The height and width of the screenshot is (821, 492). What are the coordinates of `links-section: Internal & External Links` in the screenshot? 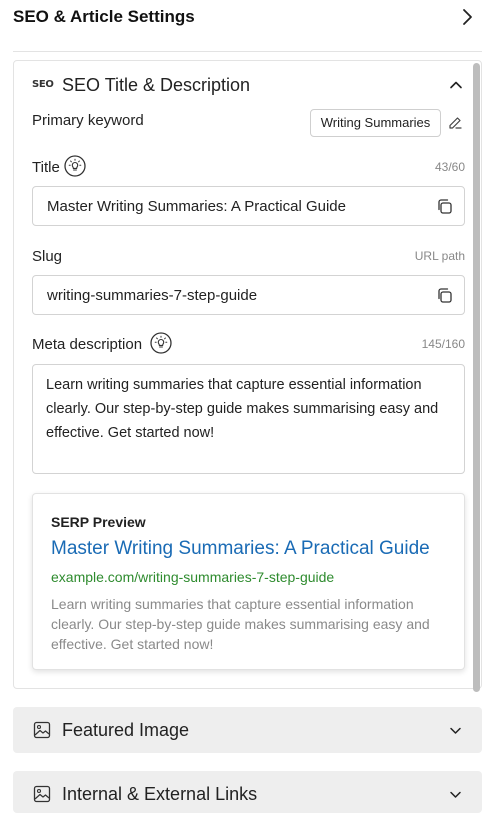 It's located at (247, 792).